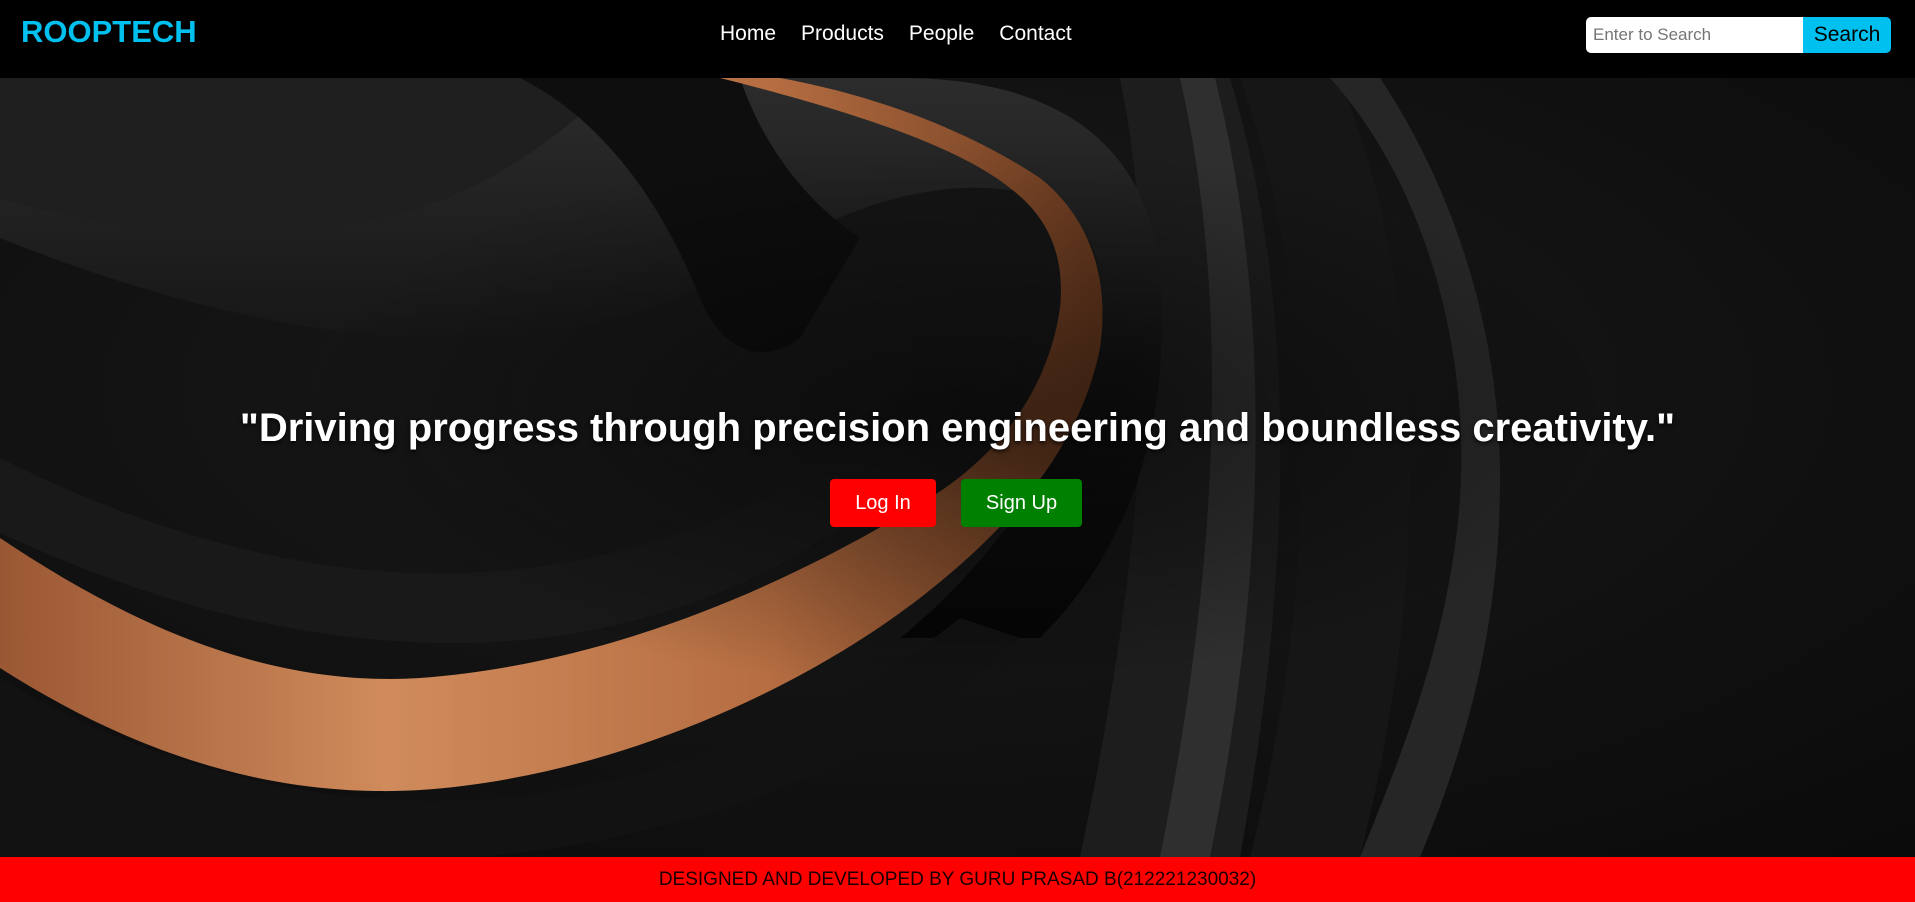  I want to click on nav-link-contact: Contact, so click(1035, 34).